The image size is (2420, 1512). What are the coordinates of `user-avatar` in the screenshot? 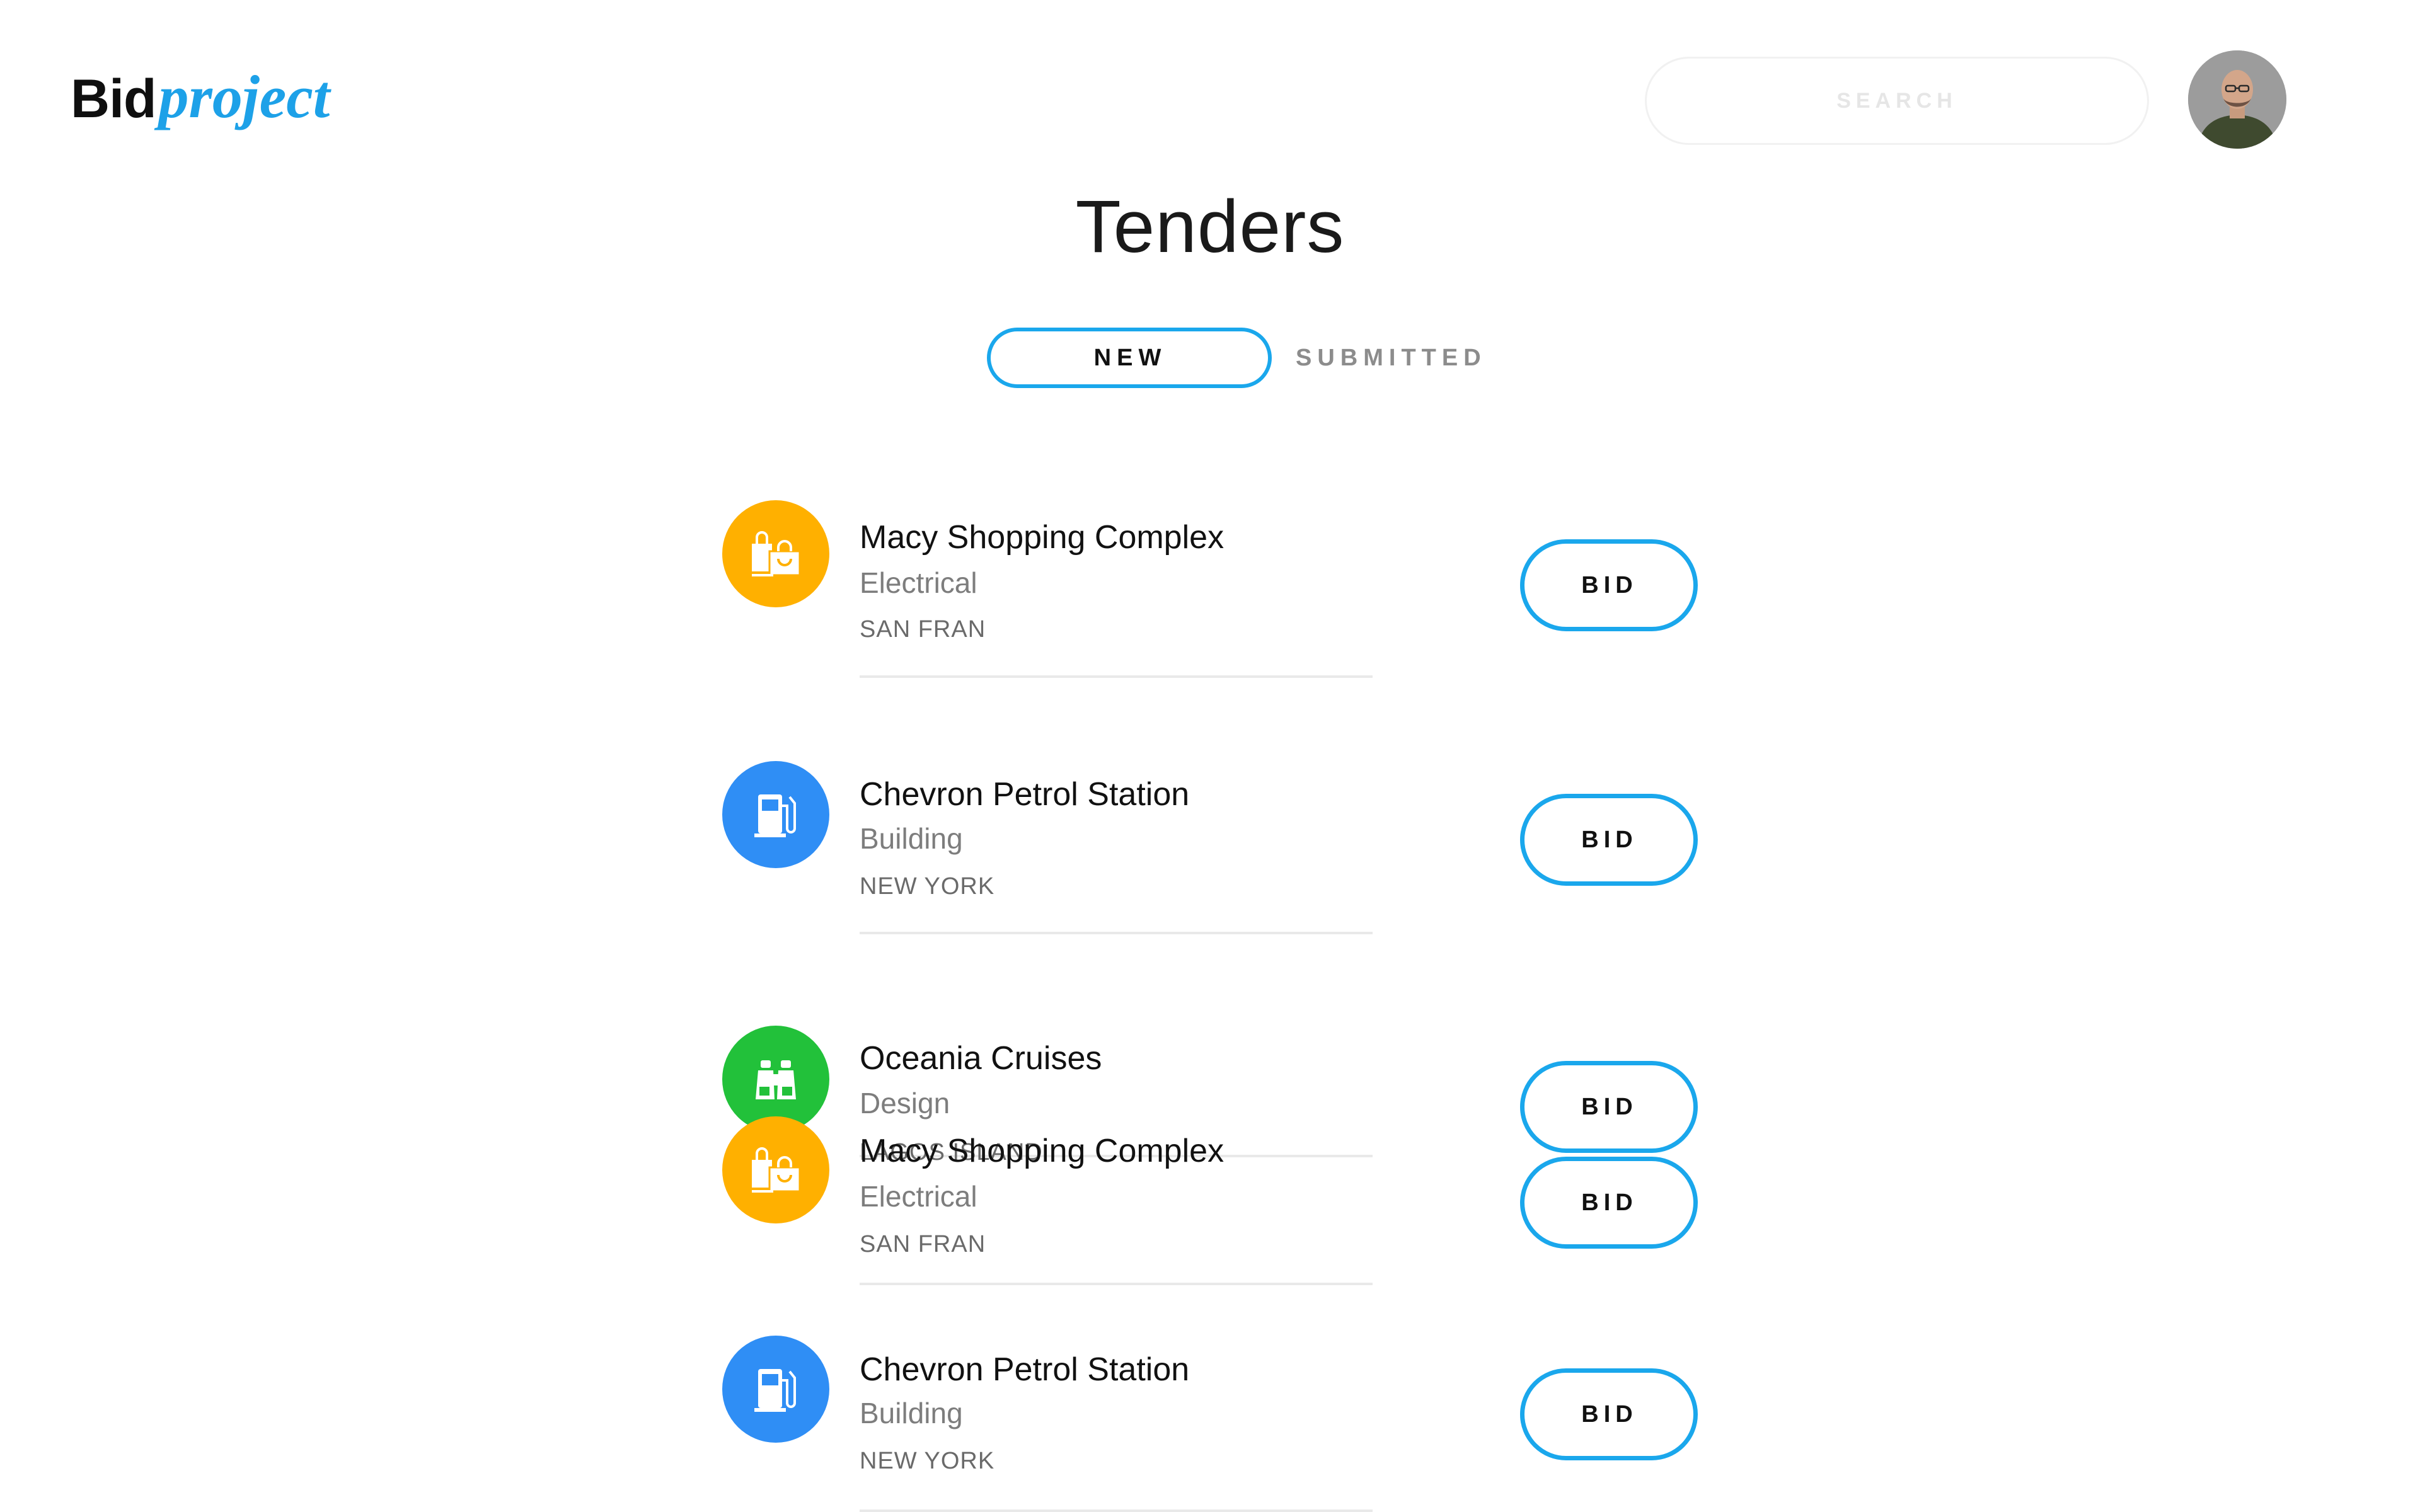 It's located at (2237, 99).